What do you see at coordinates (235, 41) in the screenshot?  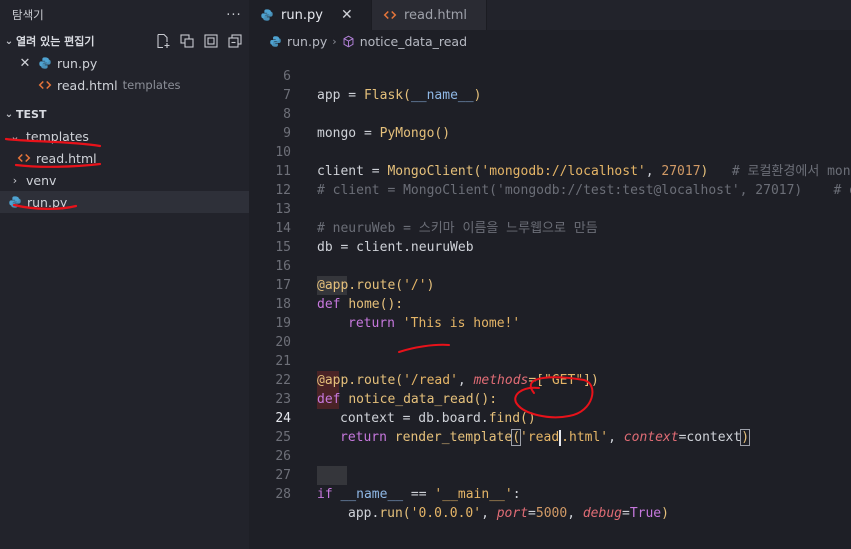 I see `collapse-all-icon` at bounding box center [235, 41].